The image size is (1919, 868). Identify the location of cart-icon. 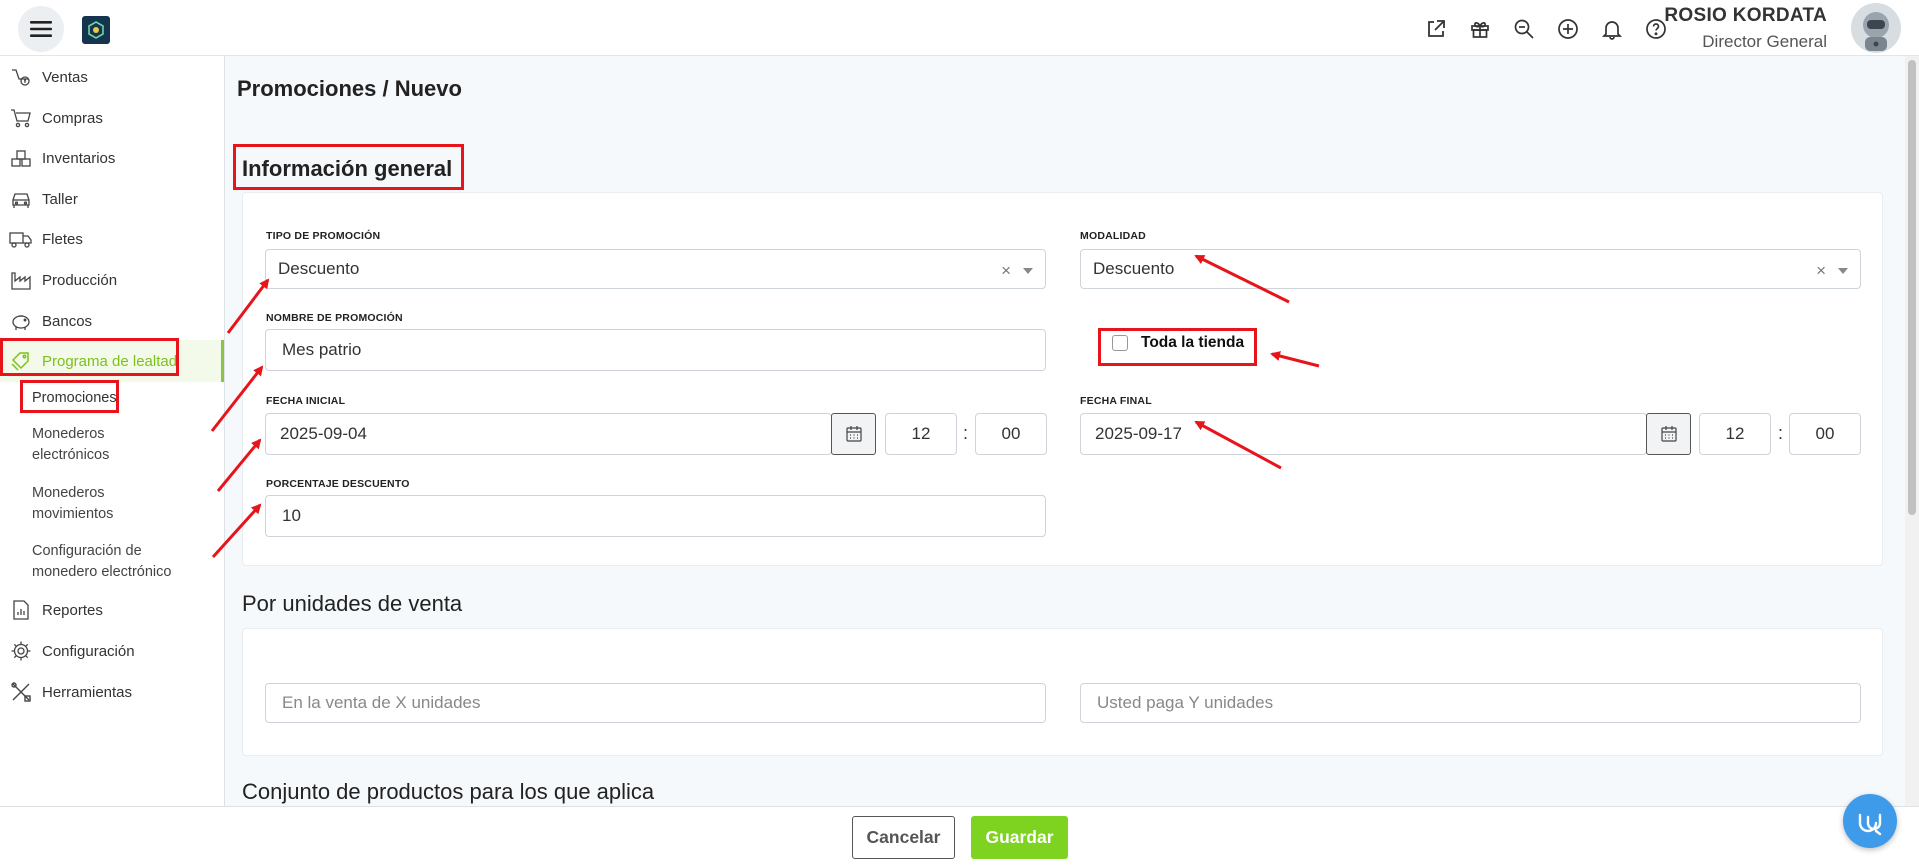
(21, 118).